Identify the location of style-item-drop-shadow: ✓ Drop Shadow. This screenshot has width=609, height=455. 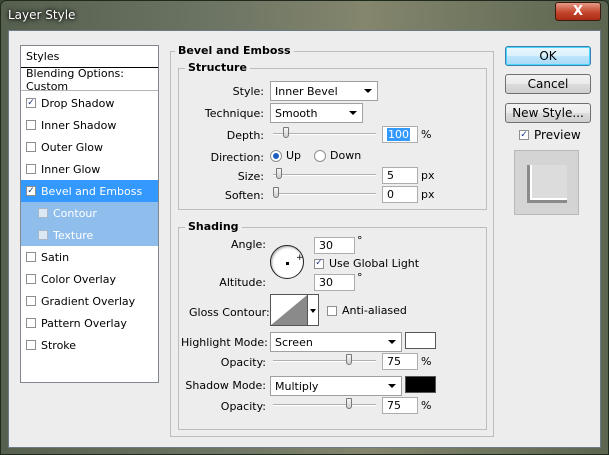
(89, 103).